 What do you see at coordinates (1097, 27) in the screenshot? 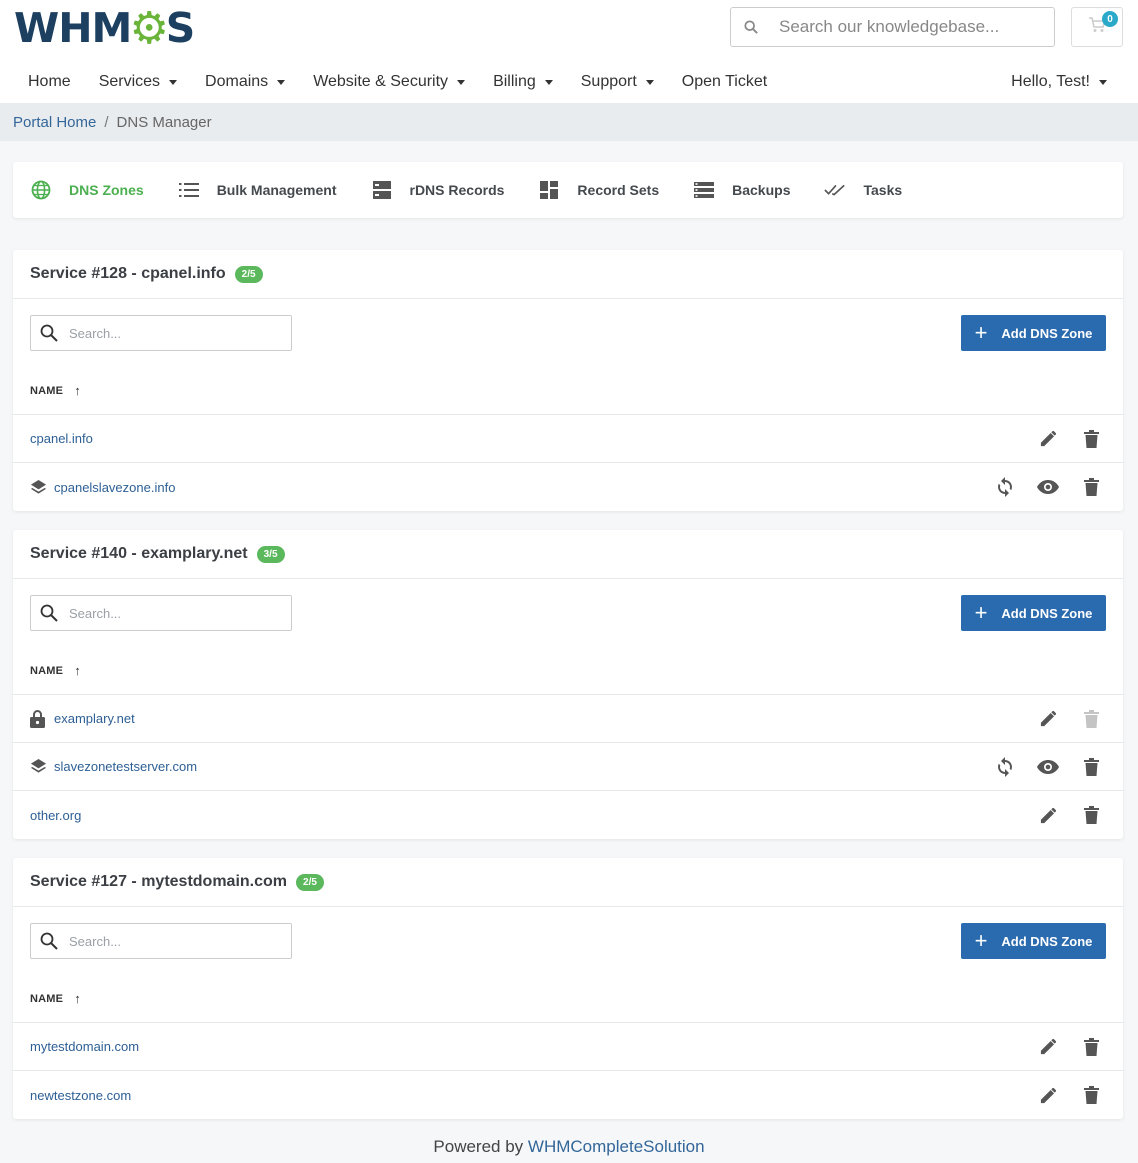
I see `cart-button: 0` at bounding box center [1097, 27].